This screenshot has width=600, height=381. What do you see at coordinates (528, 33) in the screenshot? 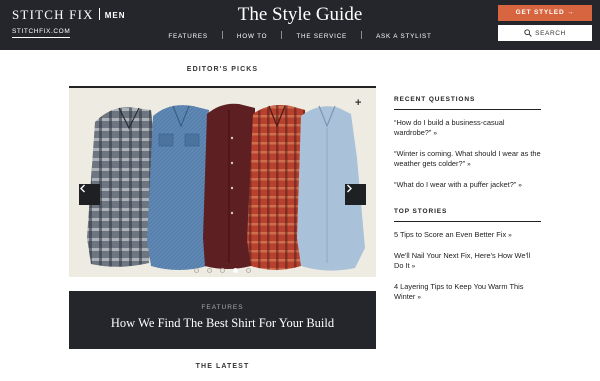
I see `search-icon` at bounding box center [528, 33].